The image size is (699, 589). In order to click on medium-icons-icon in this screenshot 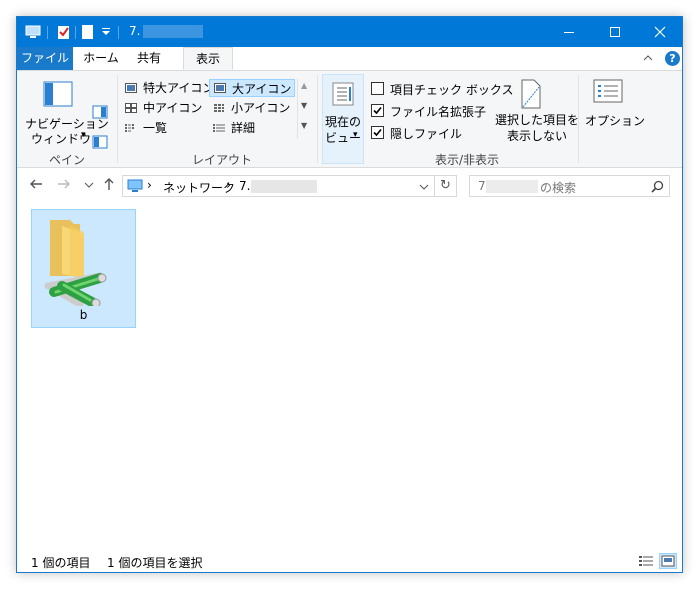, I will do `click(131, 108)`.